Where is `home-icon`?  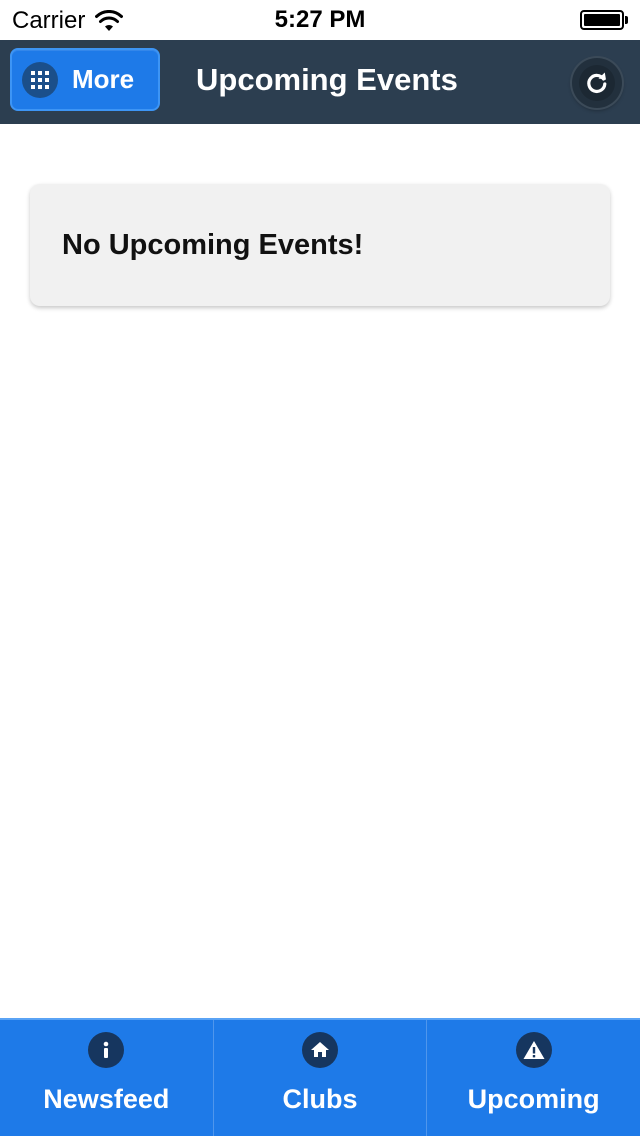
home-icon is located at coordinates (320, 1050).